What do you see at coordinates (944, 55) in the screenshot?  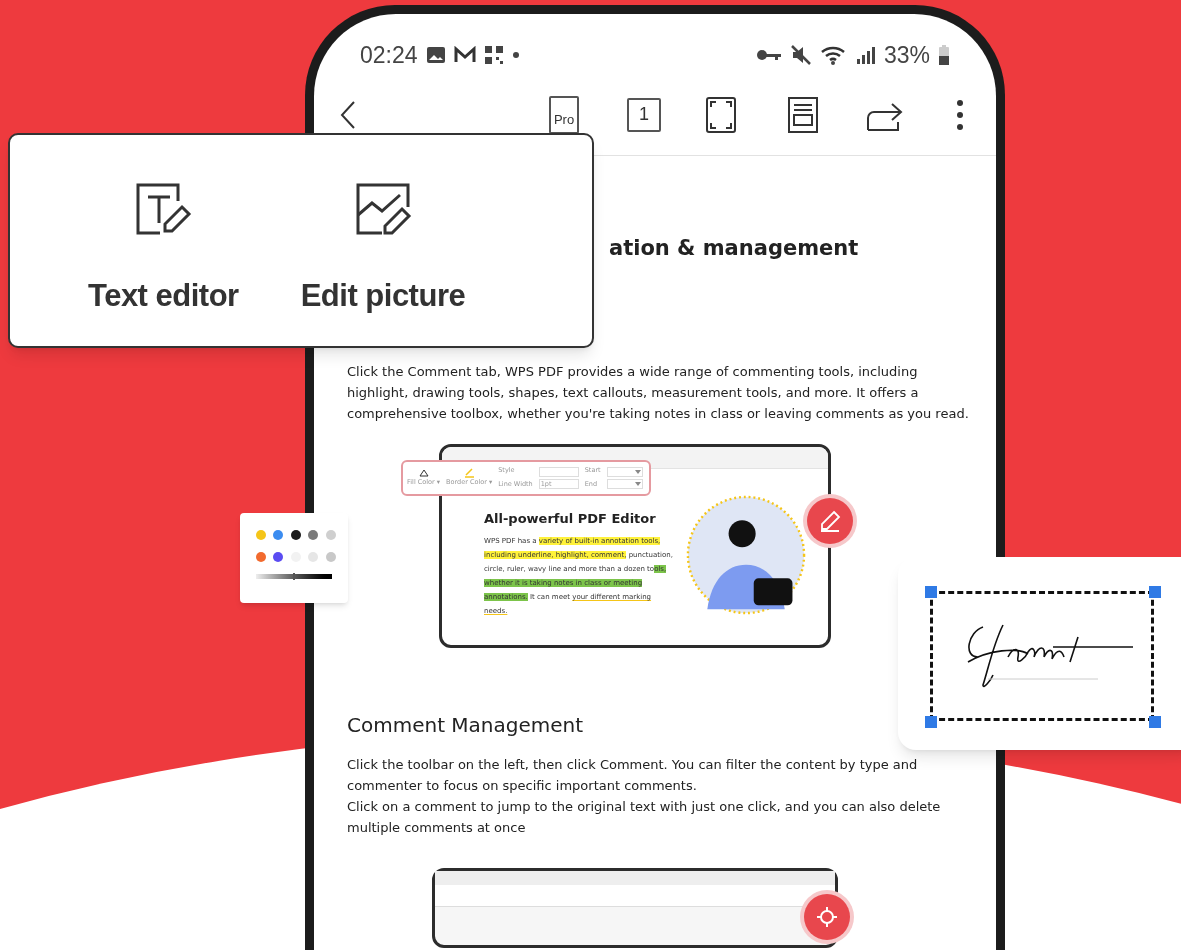 I see `battery-icon` at bounding box center [944, 55].